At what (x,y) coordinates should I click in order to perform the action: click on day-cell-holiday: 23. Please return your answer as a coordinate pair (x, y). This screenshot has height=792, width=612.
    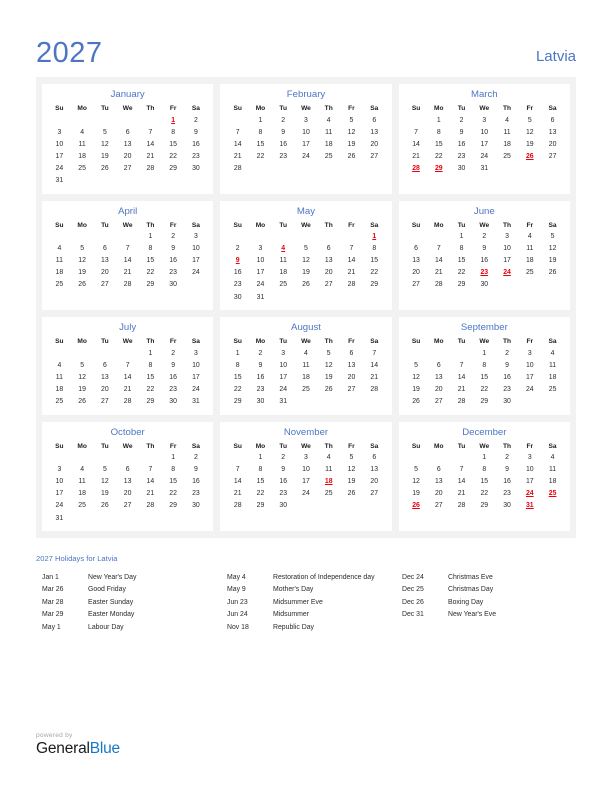
    Looking at the image, I should click on (484, 273).